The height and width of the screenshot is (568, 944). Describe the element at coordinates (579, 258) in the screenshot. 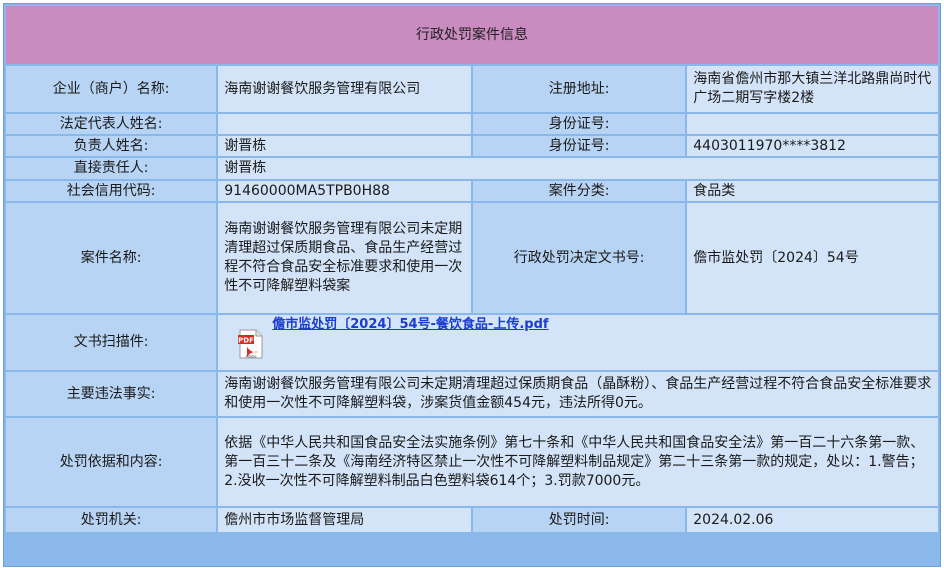

I see `decision-label: 行政处罚决定文书号:` at that location.